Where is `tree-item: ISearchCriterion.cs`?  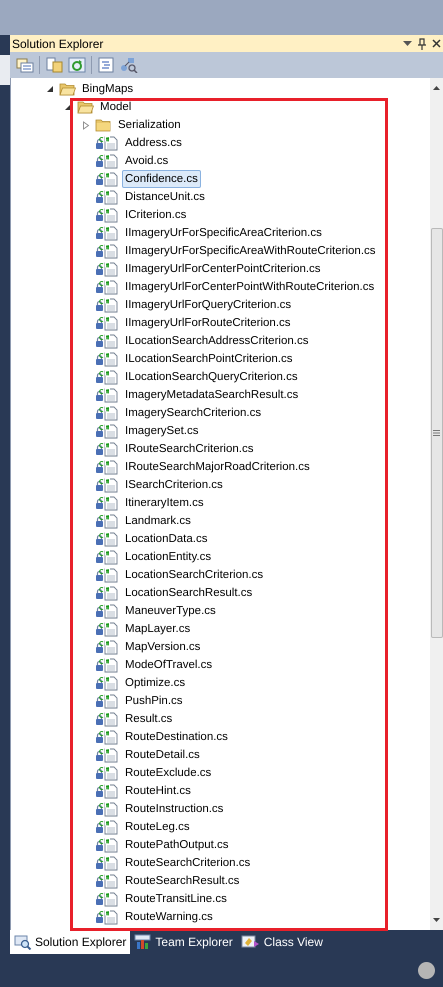 tree-item: ISearchCriterion.cs is located at coordinates (174, 485).